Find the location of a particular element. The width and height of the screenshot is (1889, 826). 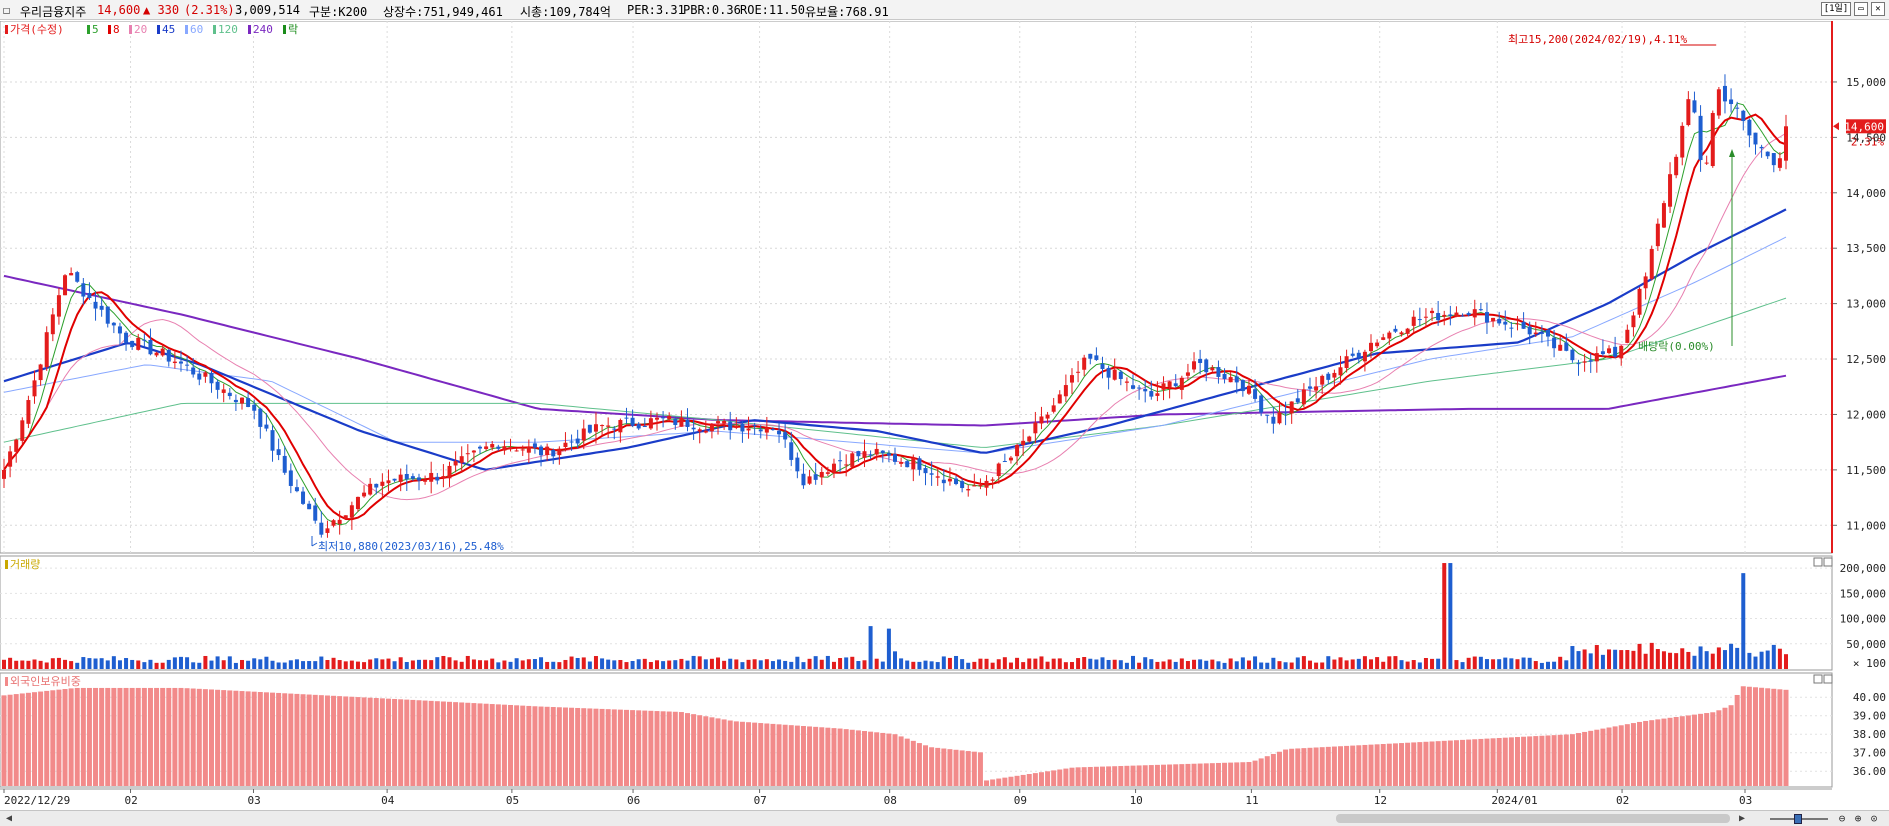

foreign-minimize-icon is located at coordinates (1818, 679).